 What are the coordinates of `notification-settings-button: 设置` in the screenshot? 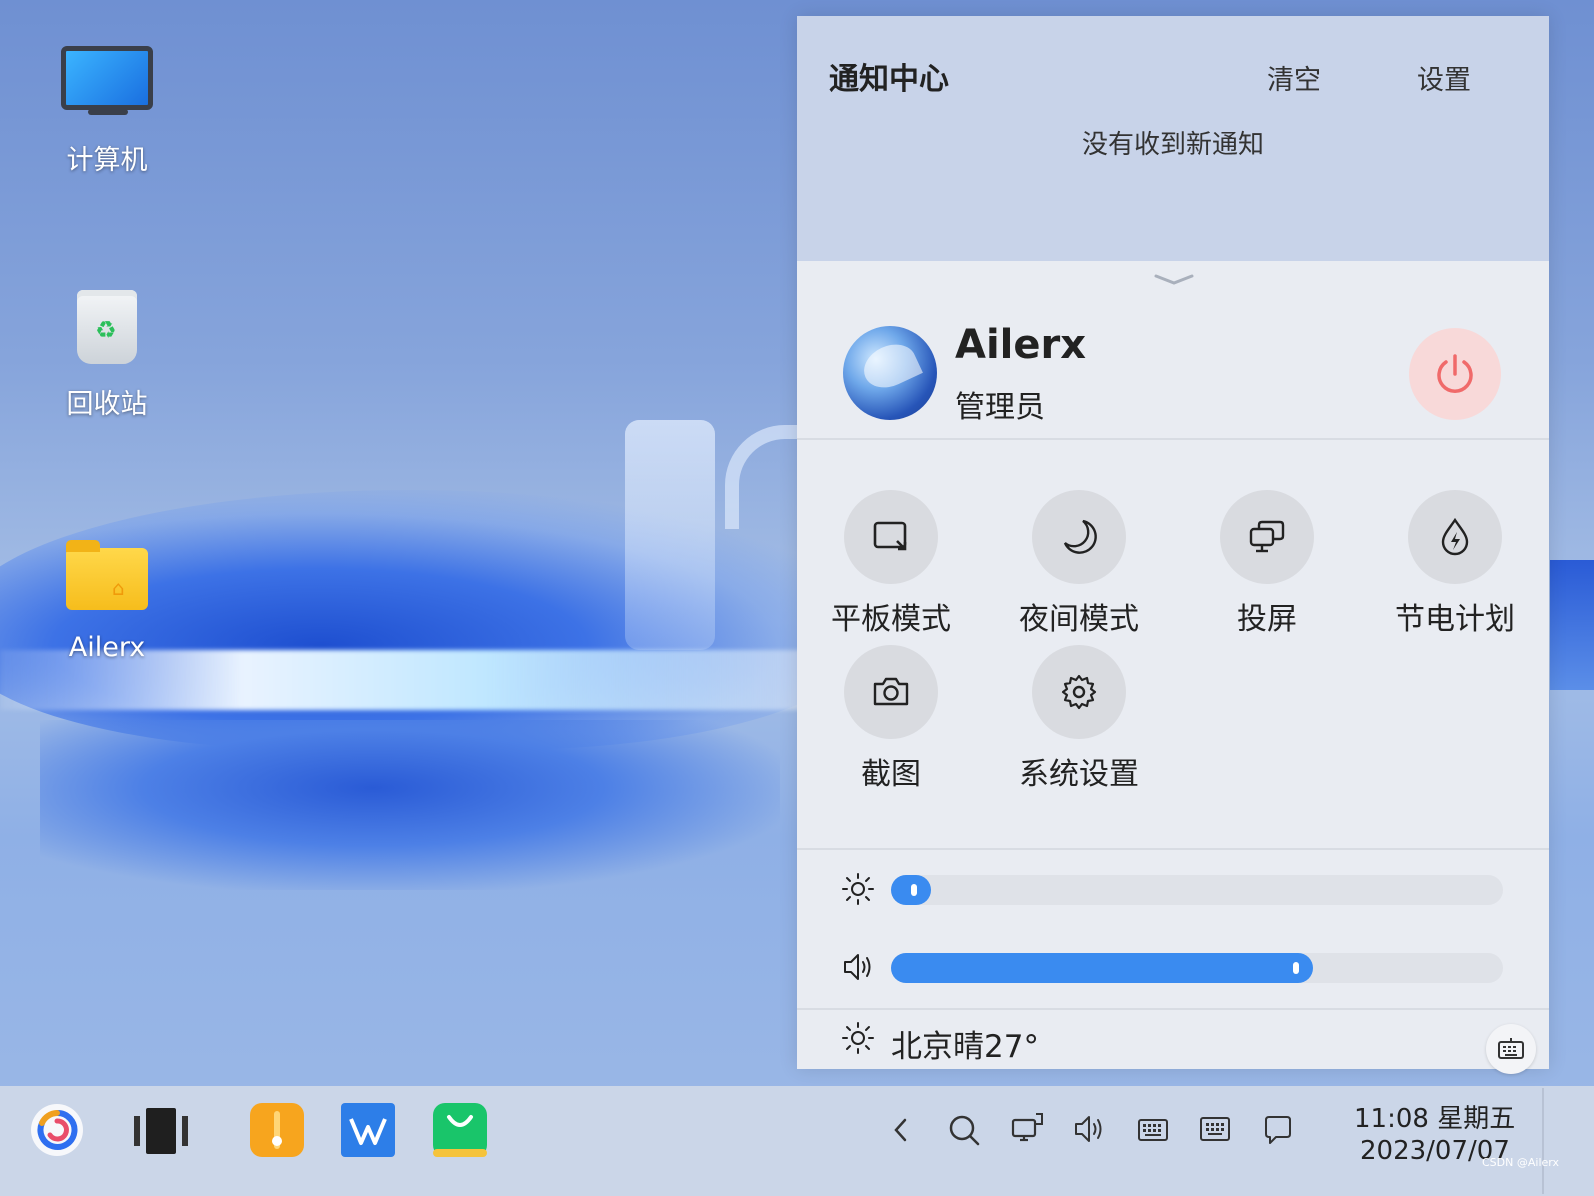 It's located at (1444, 77).